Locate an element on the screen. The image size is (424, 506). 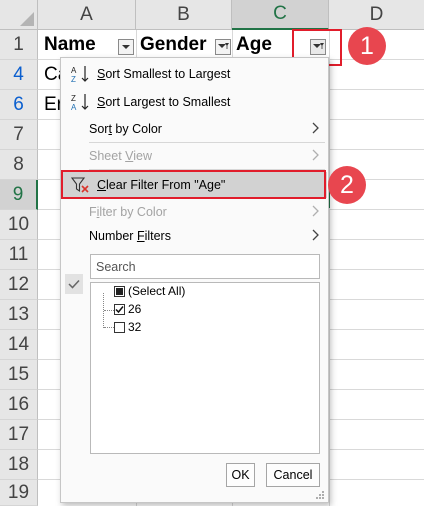
resize-grip-icon is located at coordinates (320, 495).